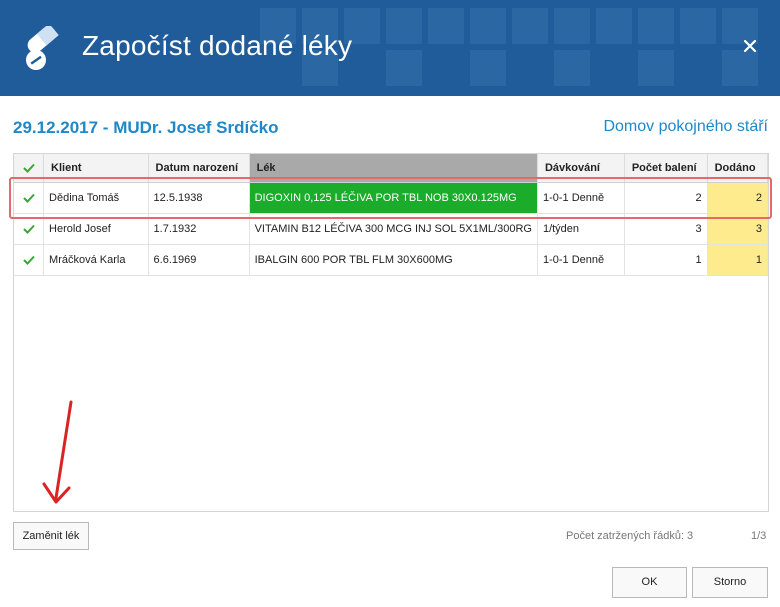  Describe the element at coordinates (42, 48) in the screenshot. I see `pills-icon` at that location.